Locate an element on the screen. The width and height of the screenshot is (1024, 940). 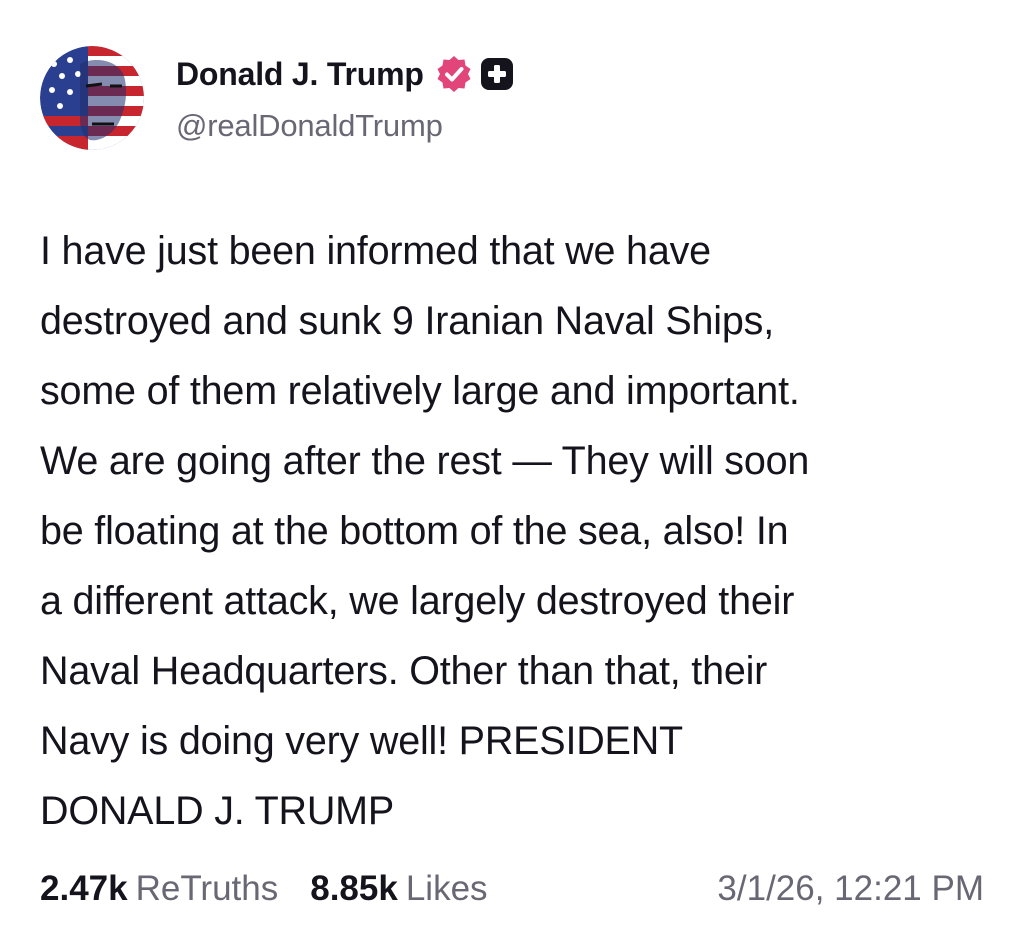
likes-label: Likes is located at coordinates (446, 888).